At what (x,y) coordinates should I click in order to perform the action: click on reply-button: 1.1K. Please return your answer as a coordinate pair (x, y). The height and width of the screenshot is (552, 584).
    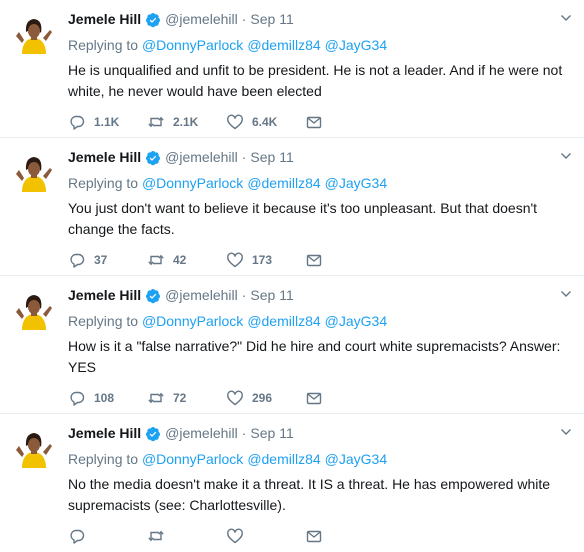
    Looking at the image, I should click on (107, 122).